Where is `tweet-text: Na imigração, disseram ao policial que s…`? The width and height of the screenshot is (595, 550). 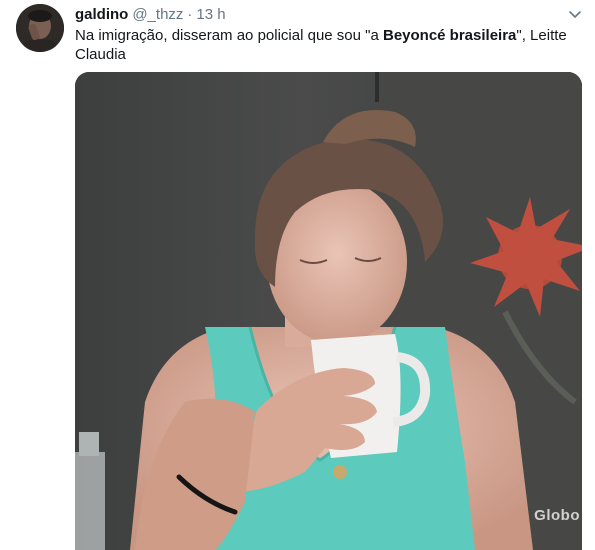 tweet-text: Na imigração, disseram ao policial que s… is located at coordinates (325, 45).